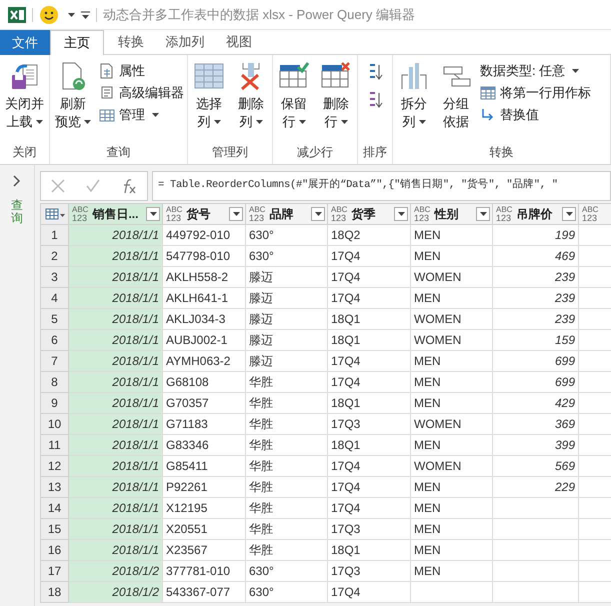 This screenshot has width=611, height=606. Describe the element at coordinates (55, 592) in the screenshot. I see `row-number: 18` at that location.